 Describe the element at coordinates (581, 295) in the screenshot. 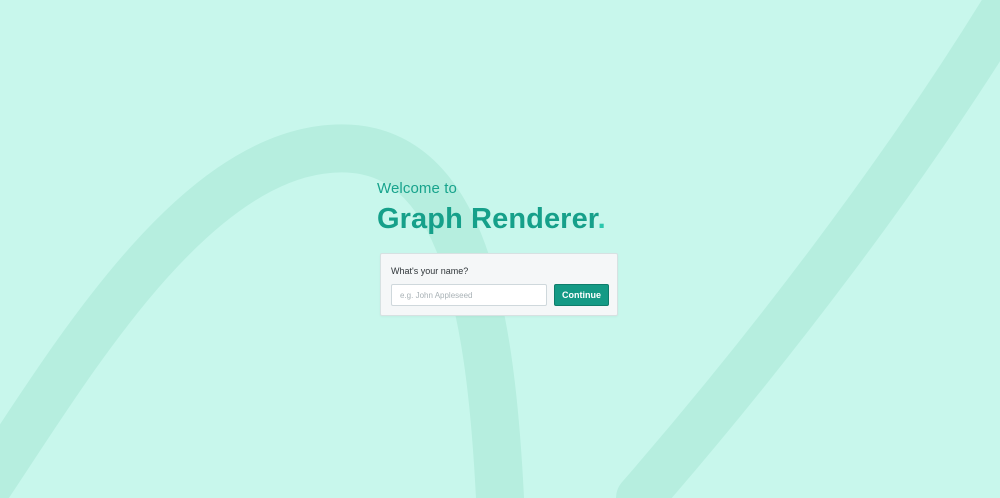

I see `continue-button: Continue` at that location.